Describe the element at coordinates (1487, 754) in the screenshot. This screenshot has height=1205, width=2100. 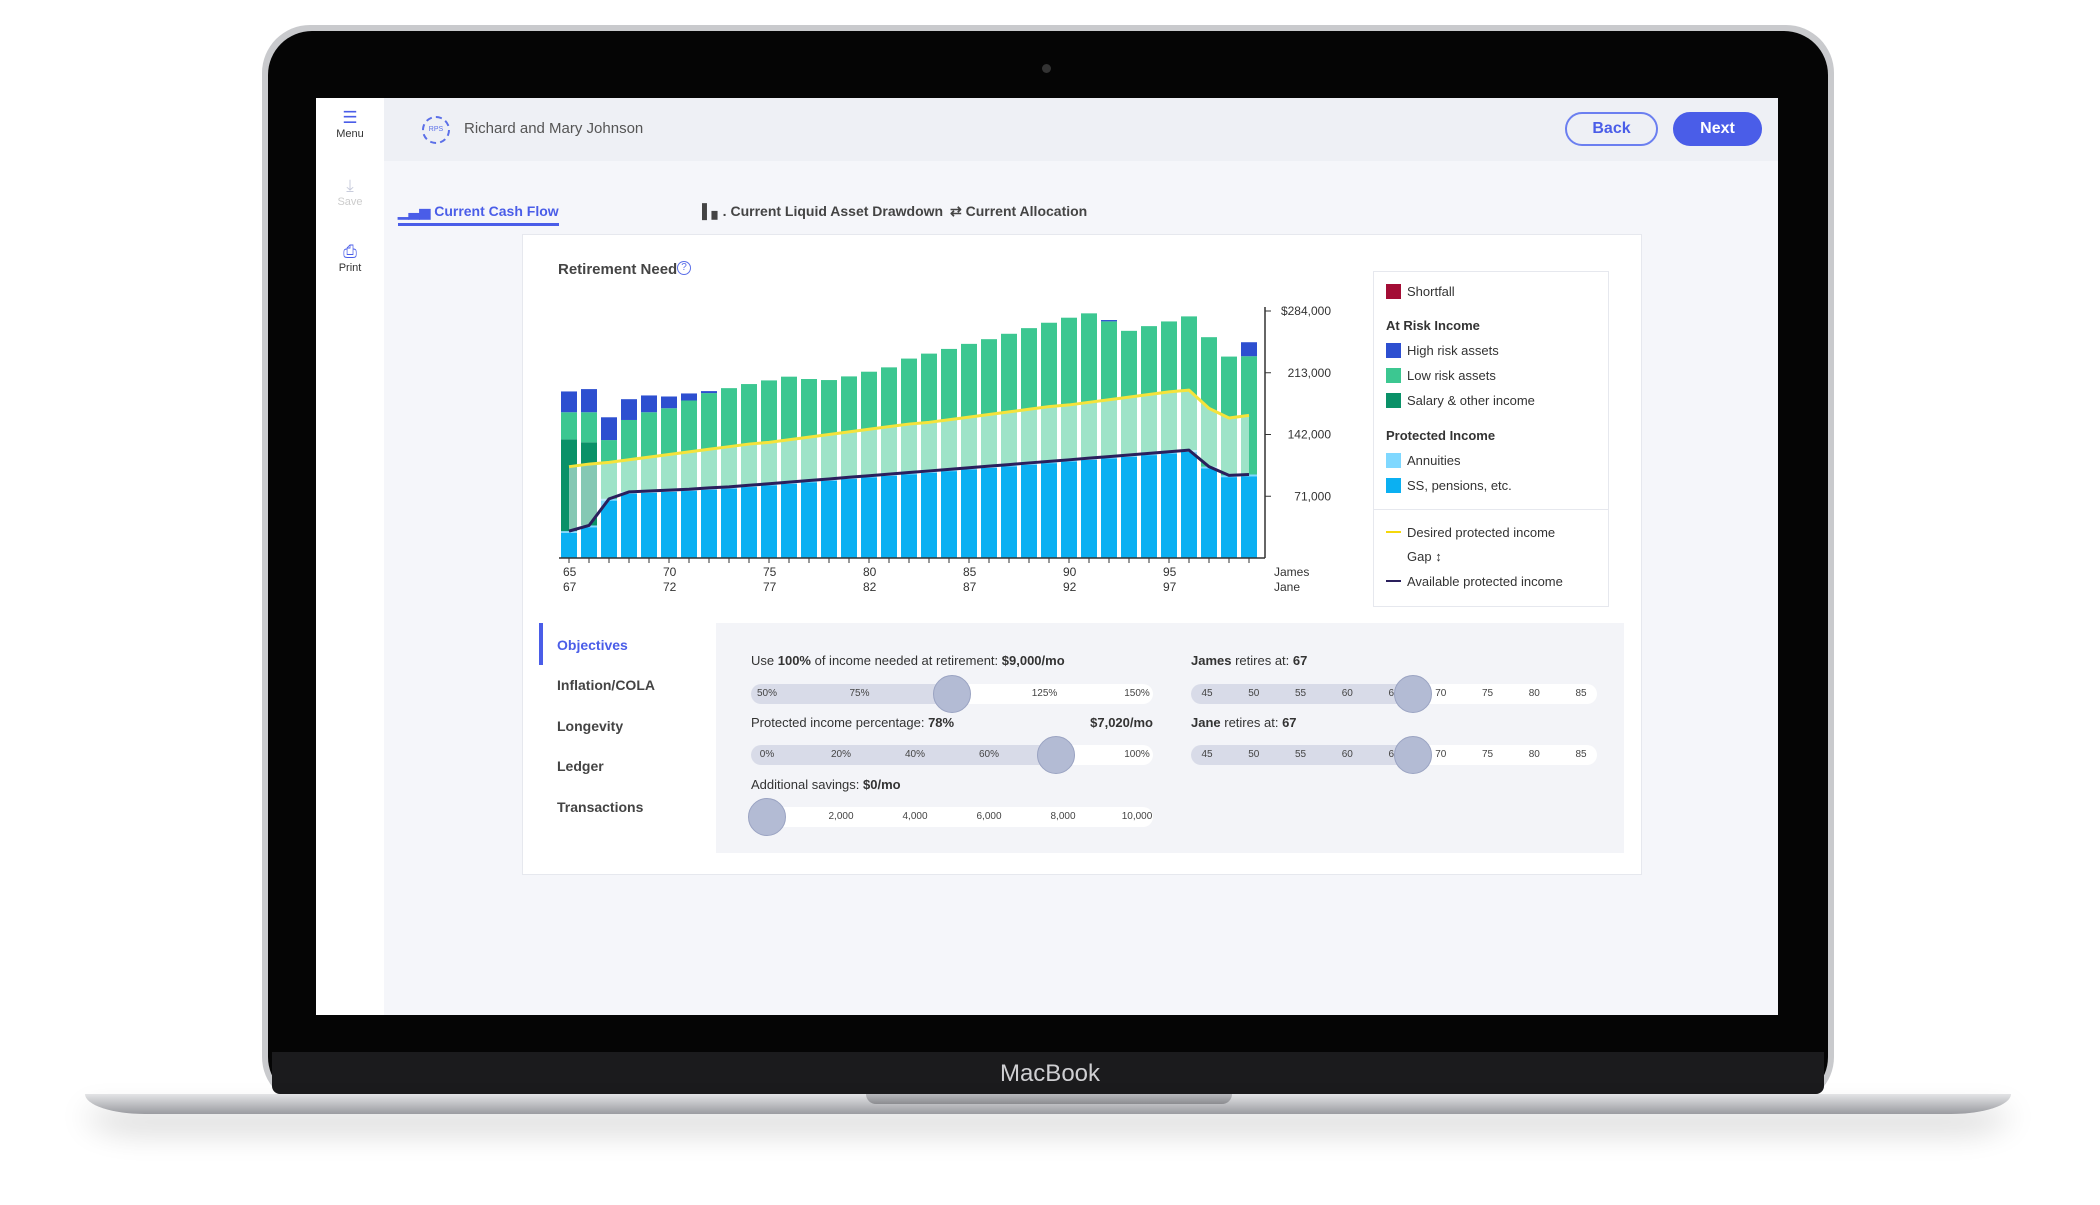
I see `slider-tick-label: 75` at that location.